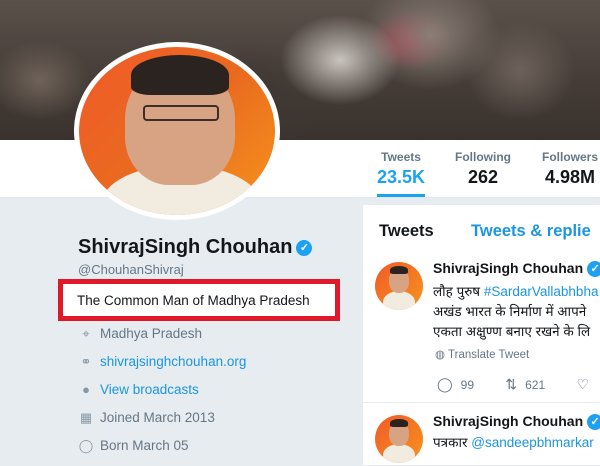 The image size is (600, 466). Describe the element at coordinates (511, 384) in the screenshot. I see `retweet-icon: ⇅` at that location.